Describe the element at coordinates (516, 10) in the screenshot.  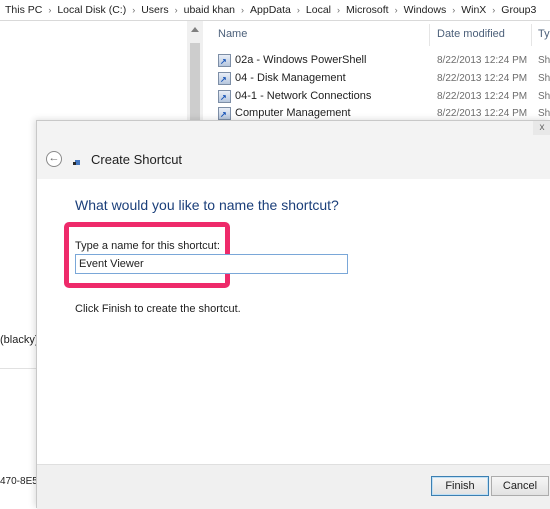
I see `breadcrumb-item: Group3` at that location.